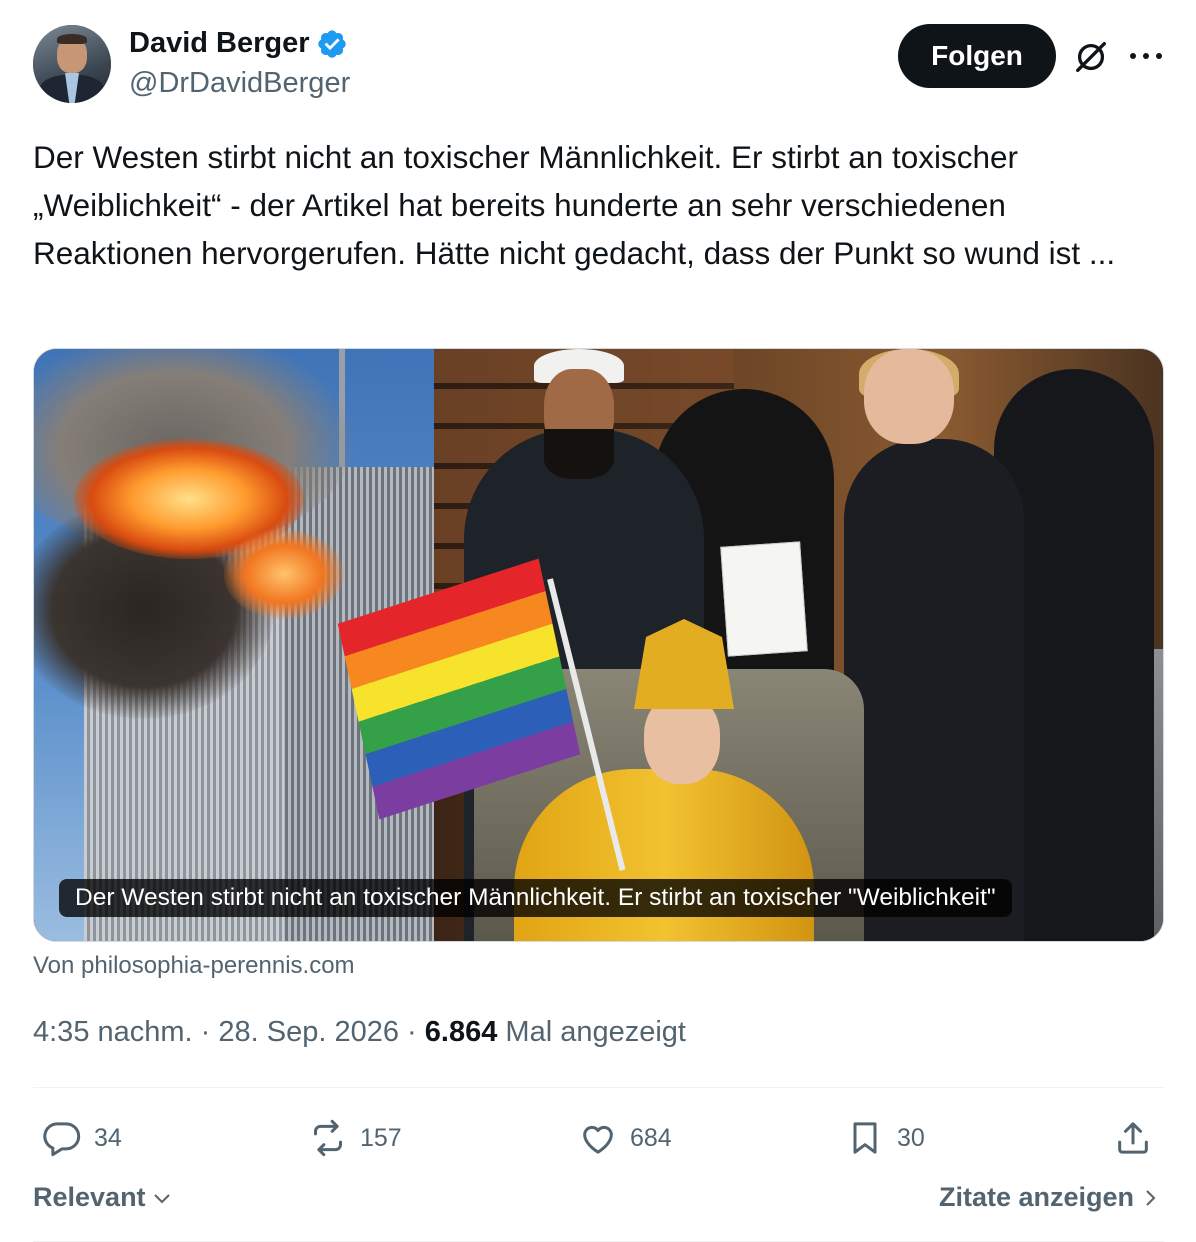 The image size is (1196, 1242). I want to click on repost-icon, so click(328, 1138).